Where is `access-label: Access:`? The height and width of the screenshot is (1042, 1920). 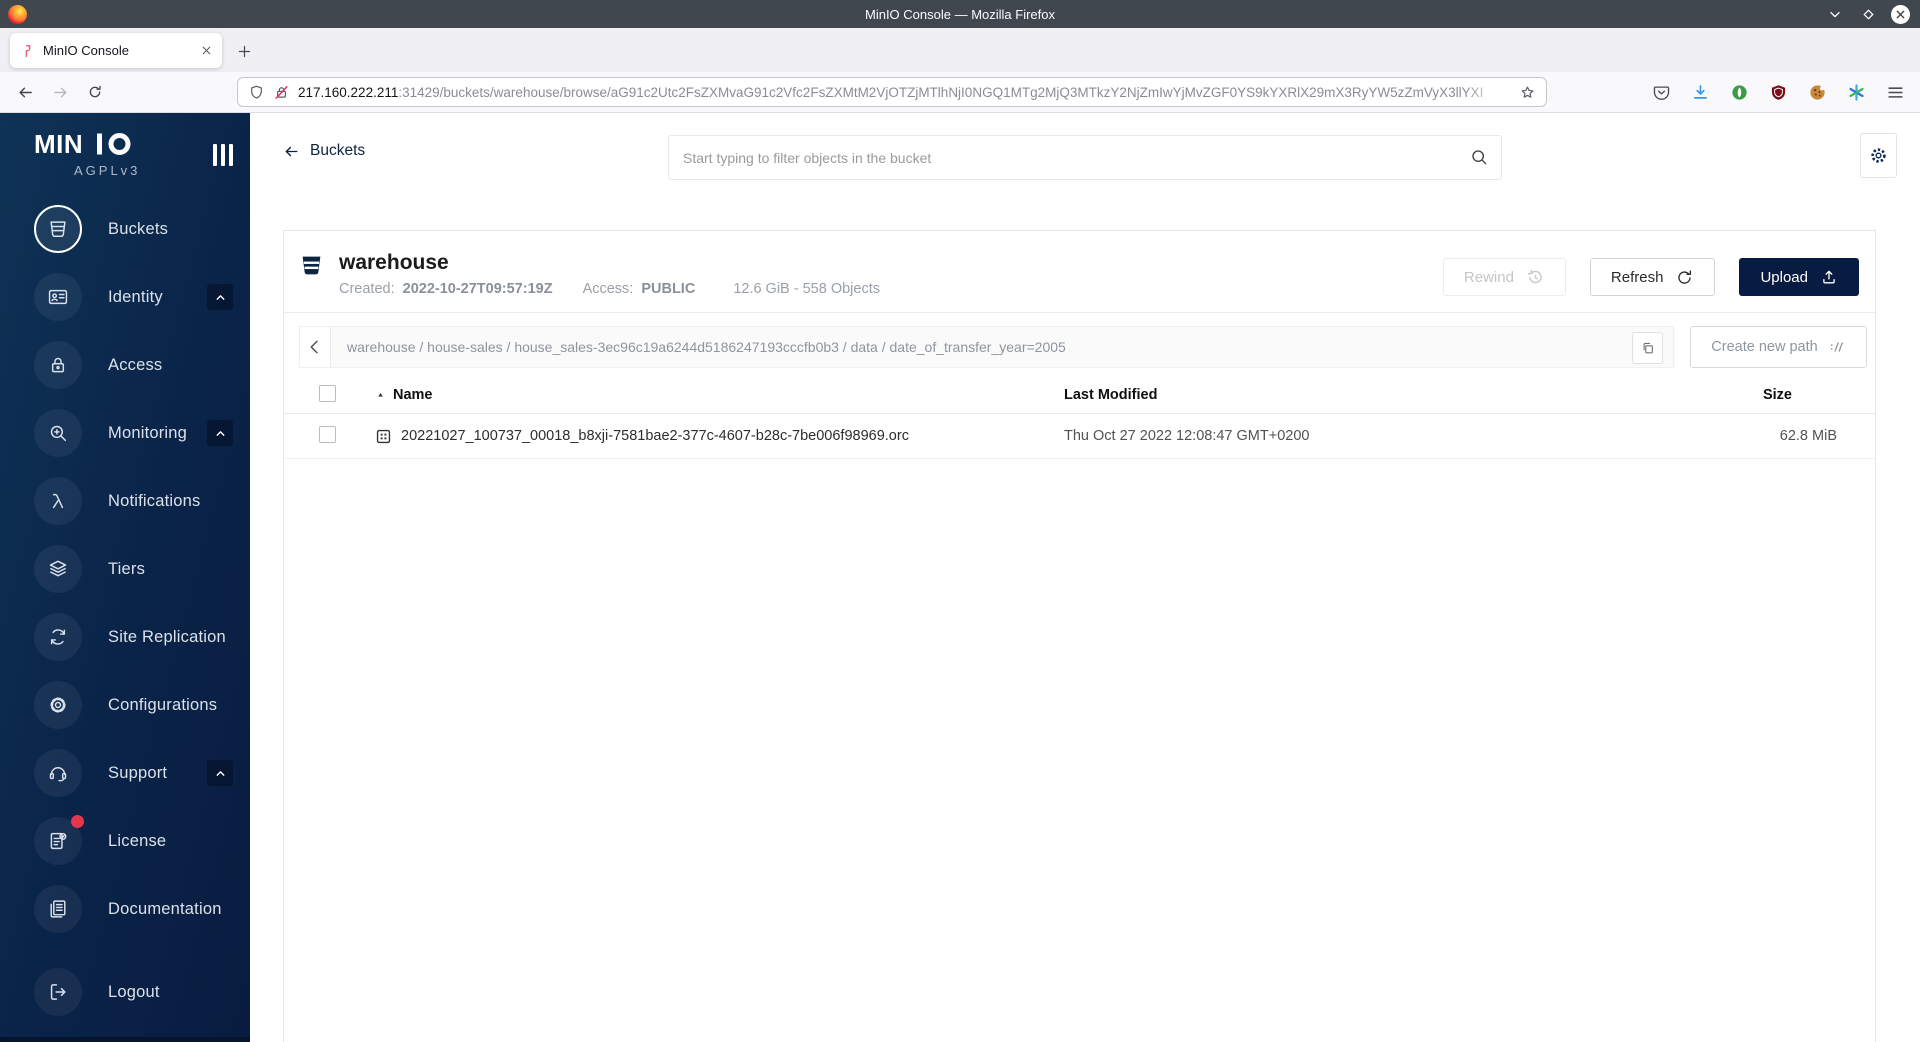 access-label: Access: is located at coordinates (608, 289).